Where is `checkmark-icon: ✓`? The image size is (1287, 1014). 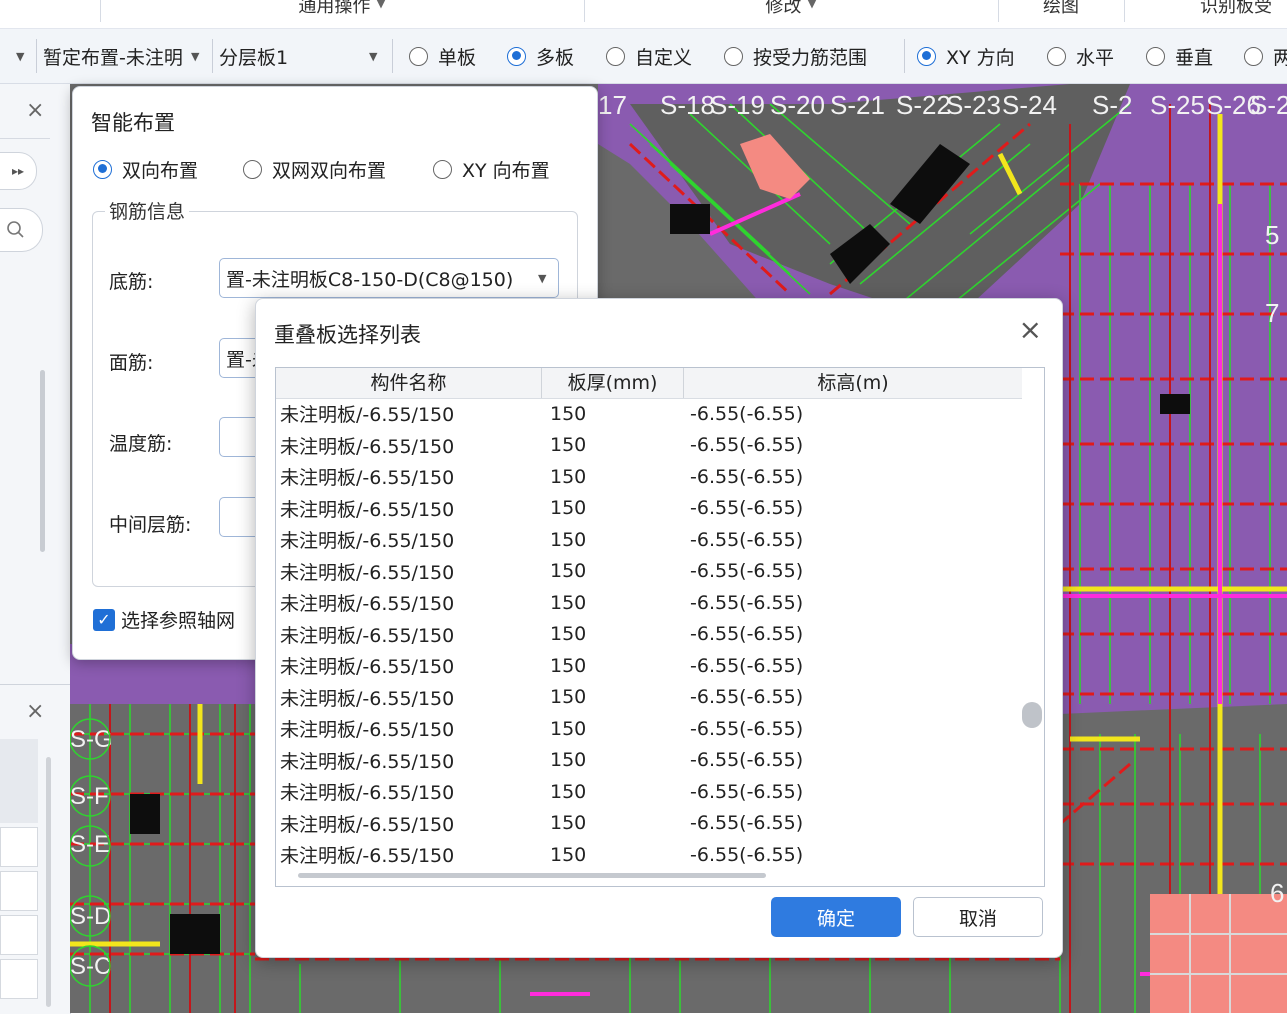 checkmark-icon: ✓ is located at coordinates (104, 619).